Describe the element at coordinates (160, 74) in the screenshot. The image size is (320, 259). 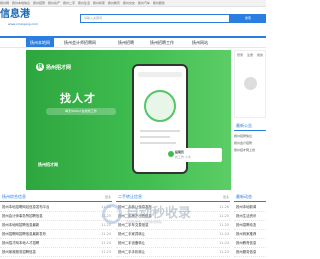
I see `phone-search-bar` at that location.